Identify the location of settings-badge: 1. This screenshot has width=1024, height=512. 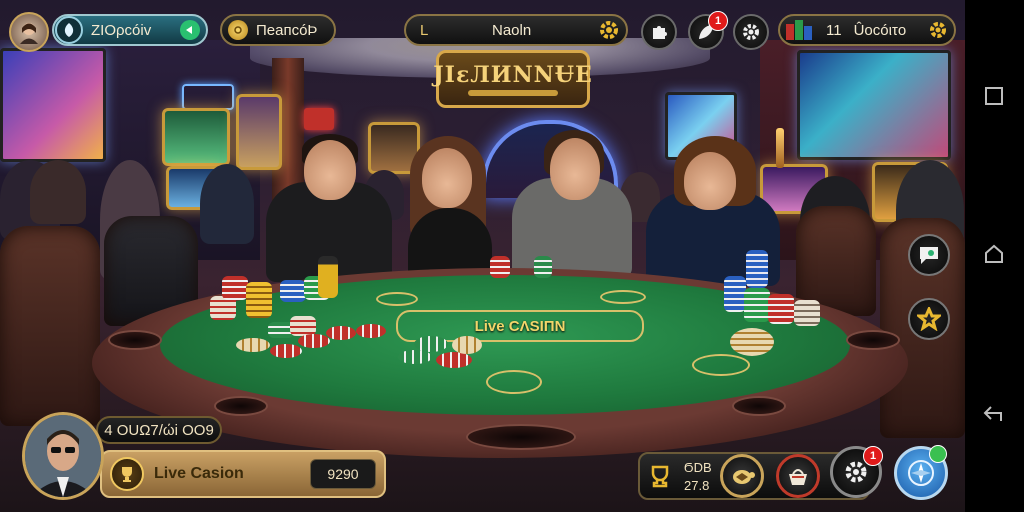
(873, 456).